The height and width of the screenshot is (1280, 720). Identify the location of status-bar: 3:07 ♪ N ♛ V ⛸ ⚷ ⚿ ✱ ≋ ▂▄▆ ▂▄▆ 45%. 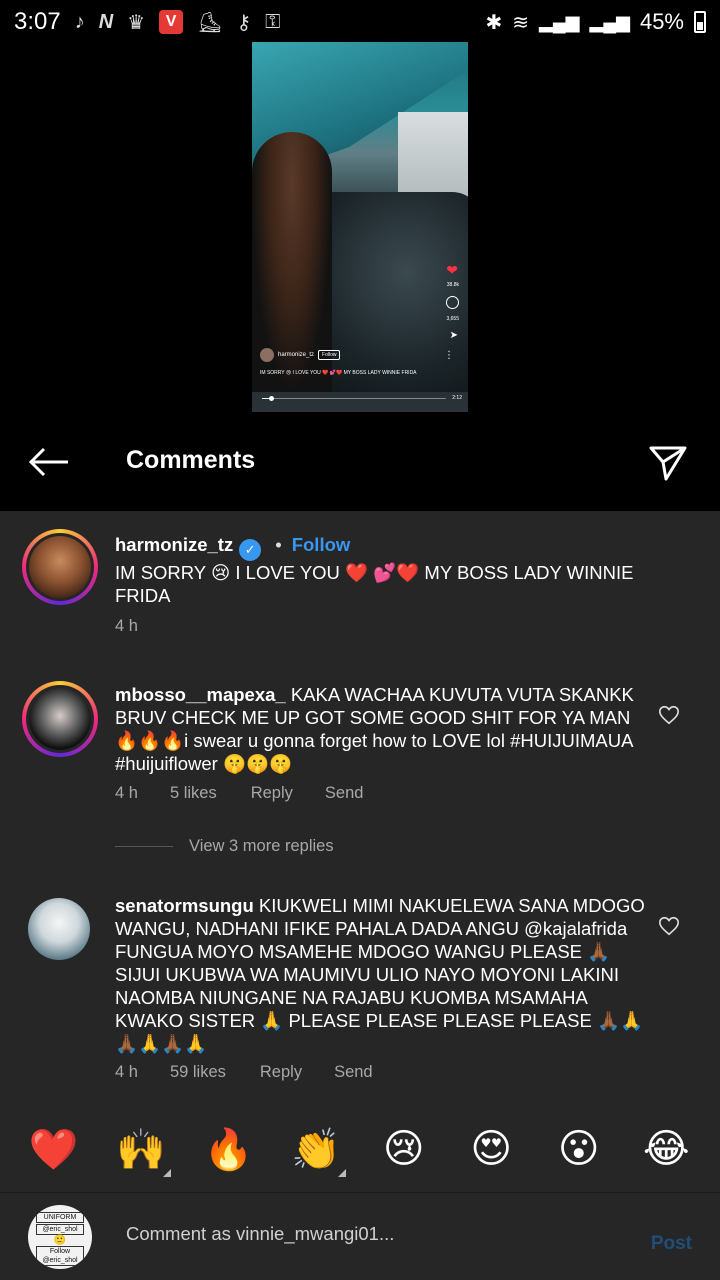
(360, 22).